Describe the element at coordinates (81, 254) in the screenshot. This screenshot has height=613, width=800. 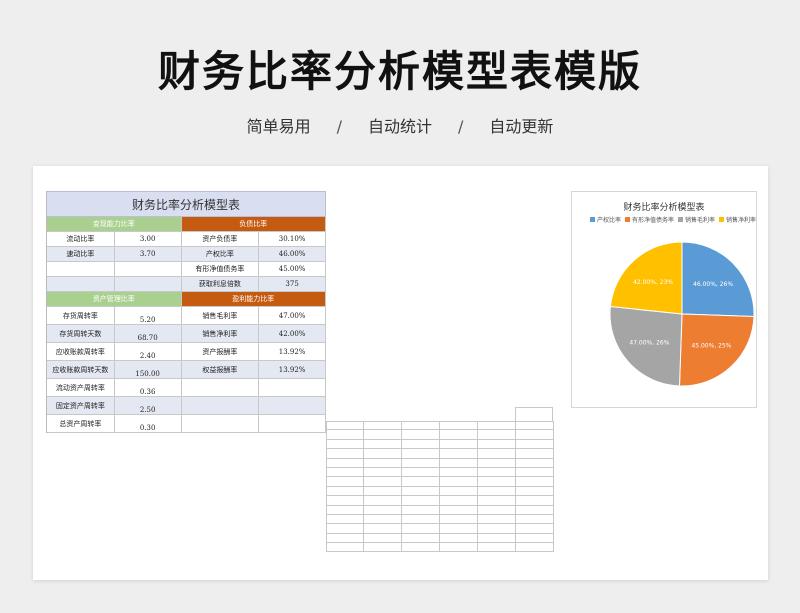
I see `ratio-label-cell: 速动比率` at that location.